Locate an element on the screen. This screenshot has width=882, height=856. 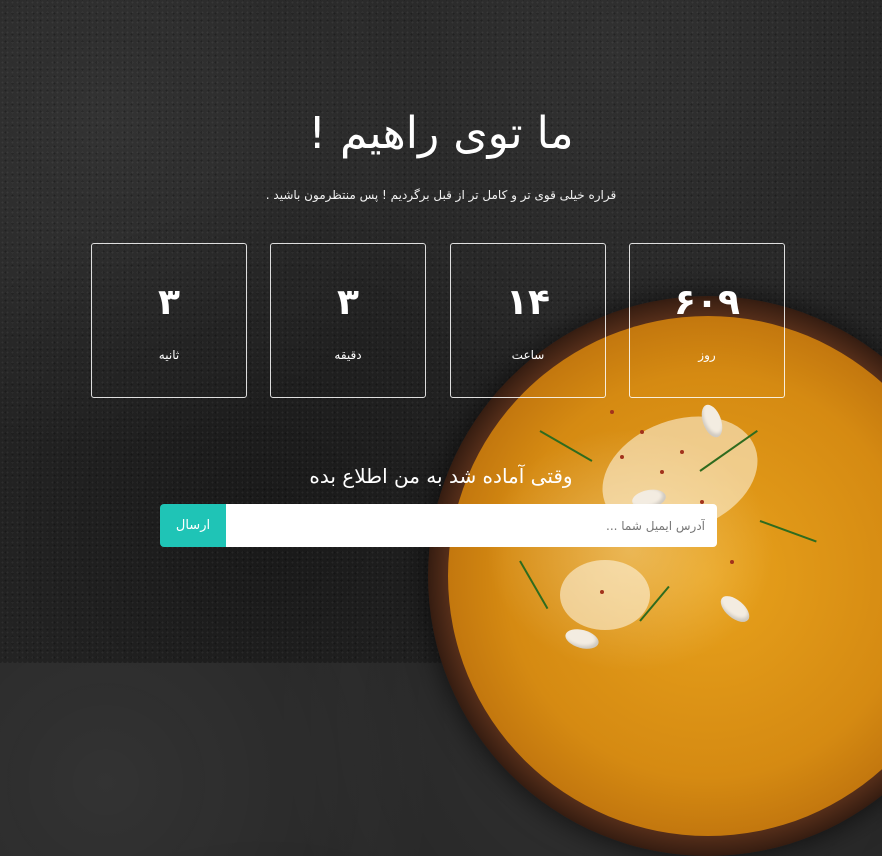
countdown-days-label: روز is located at coordinates (707, 355).